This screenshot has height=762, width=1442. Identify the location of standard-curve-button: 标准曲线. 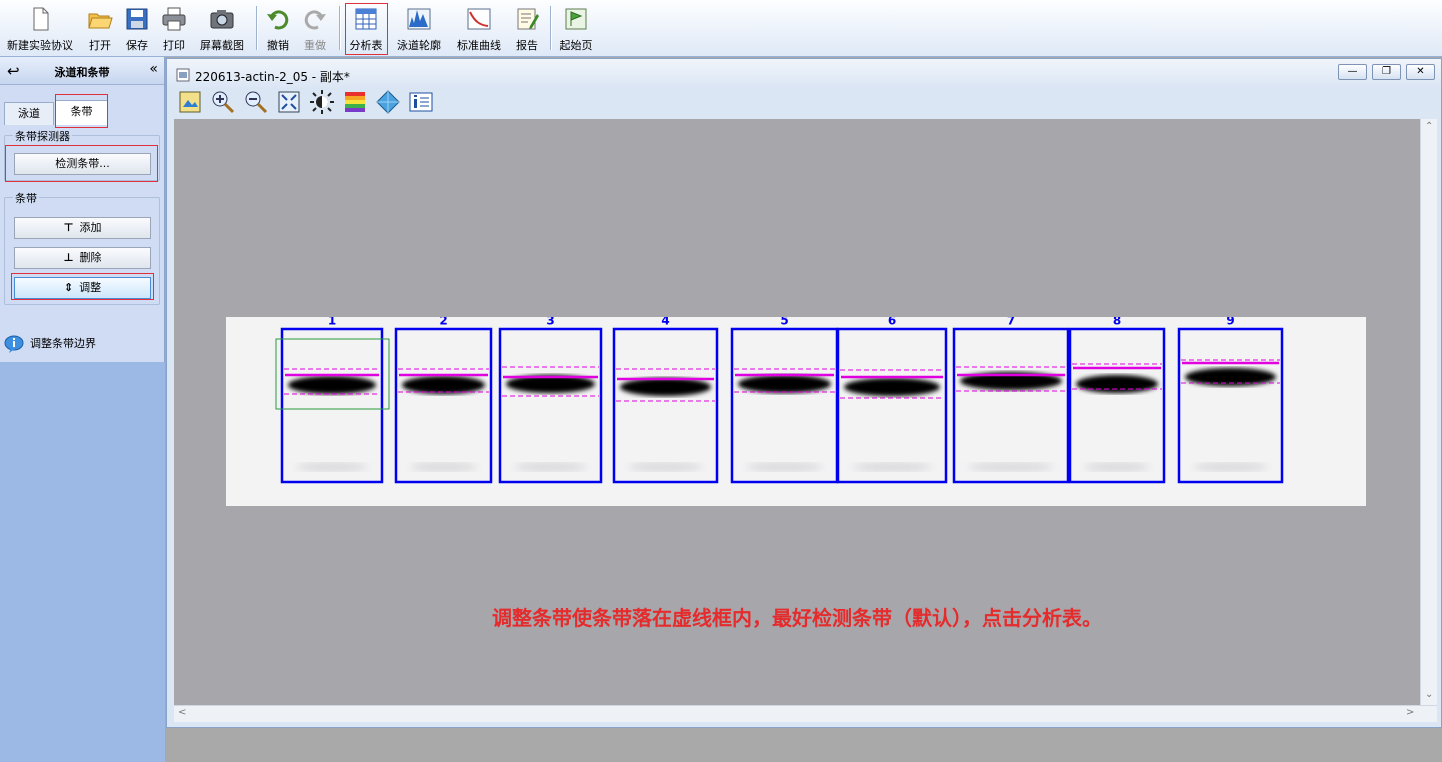
(479, 29).